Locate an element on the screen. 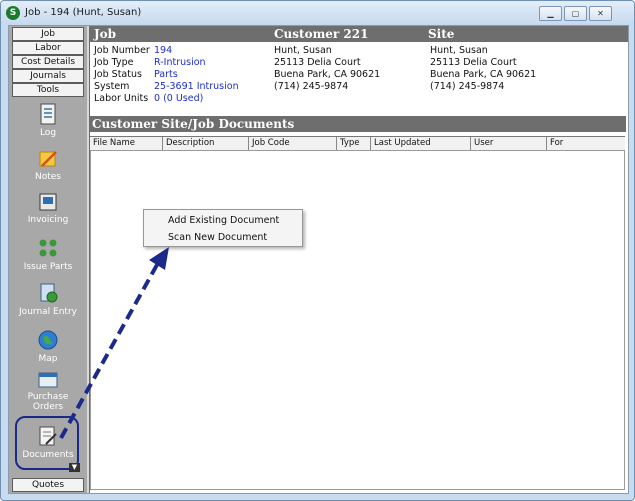 This screenshot has height=501, width=635. sidebar-item-invoicing: Invoicing is located at coordinates (48, 208).